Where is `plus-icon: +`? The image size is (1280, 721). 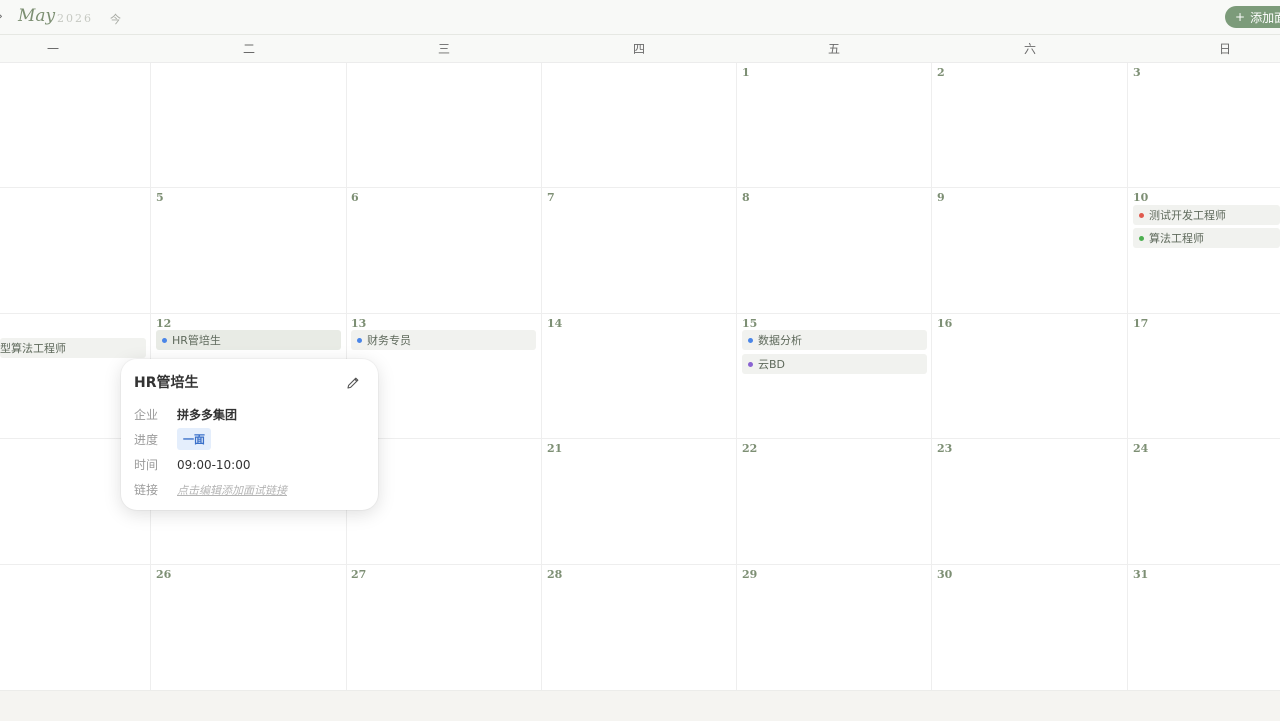
plus-icon: + is located at coordinates (1240, 17).